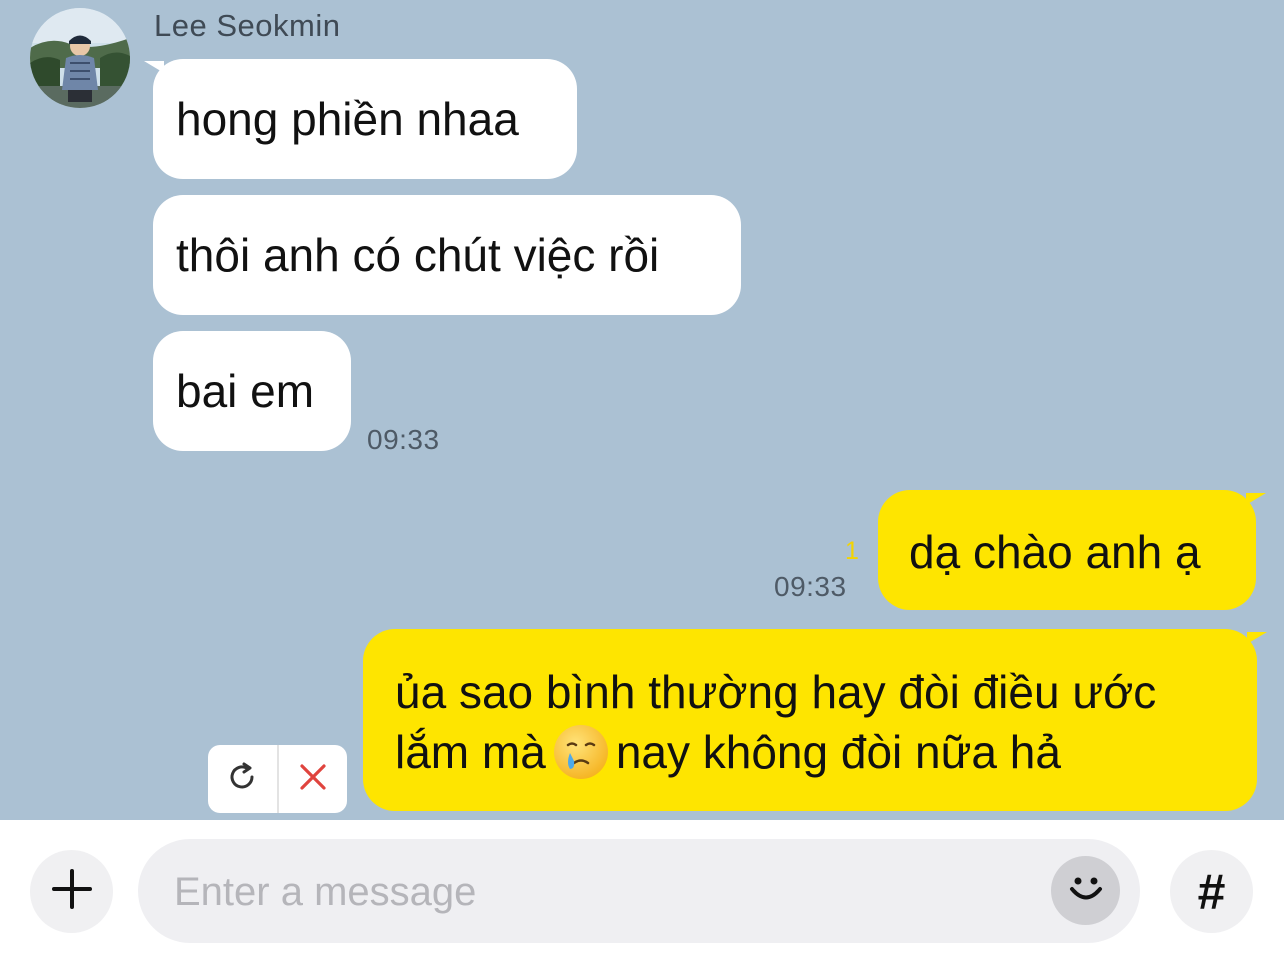  What do you see at coordinates (447, 255) in the screenshot?
I see `incoming-message: thôi anh có chút việc rồi` at bounding box center [447, 255].